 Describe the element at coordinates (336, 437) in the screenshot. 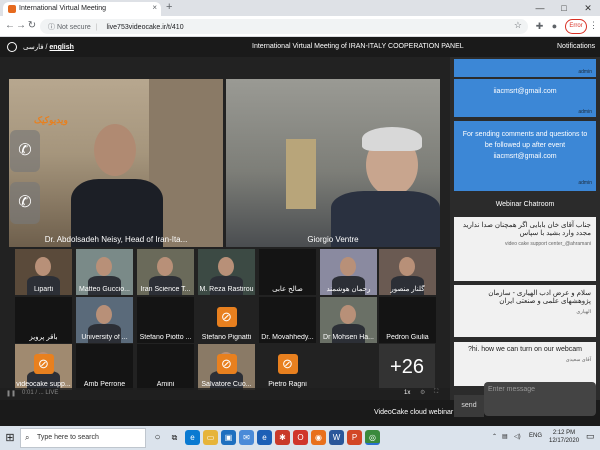

I see `word-icon: W` at that location.